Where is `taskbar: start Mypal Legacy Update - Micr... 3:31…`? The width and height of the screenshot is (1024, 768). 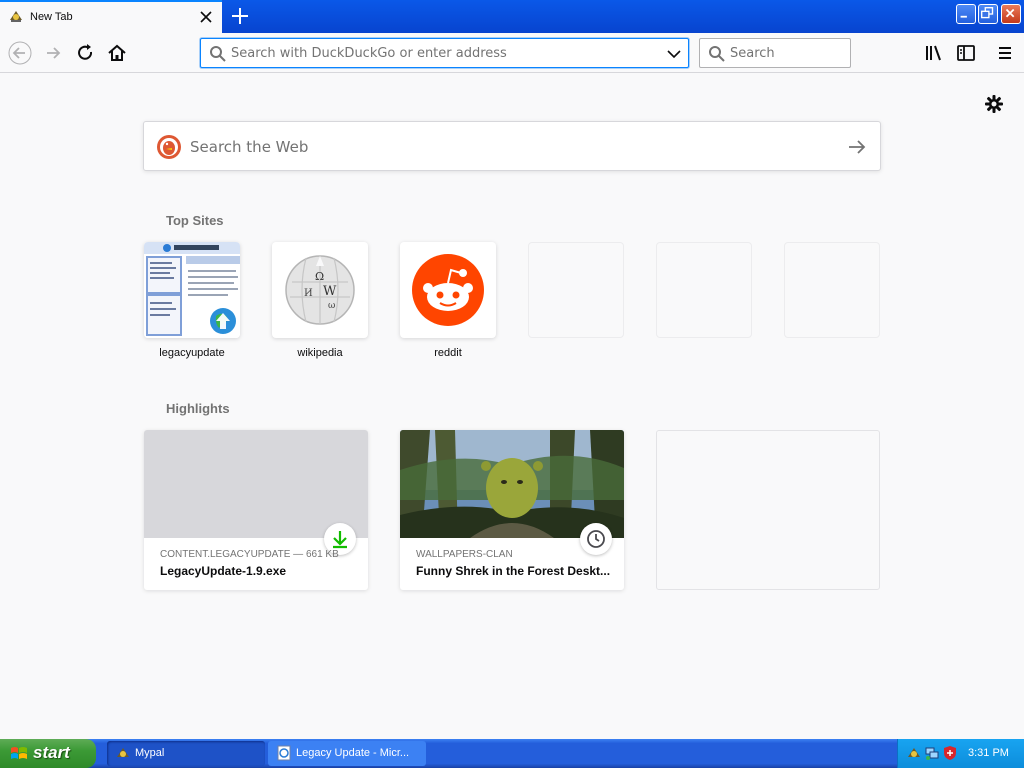
taskbar: start Mypal Legacy Update - Micr... 3:31… is located at coordinates (512, 753).